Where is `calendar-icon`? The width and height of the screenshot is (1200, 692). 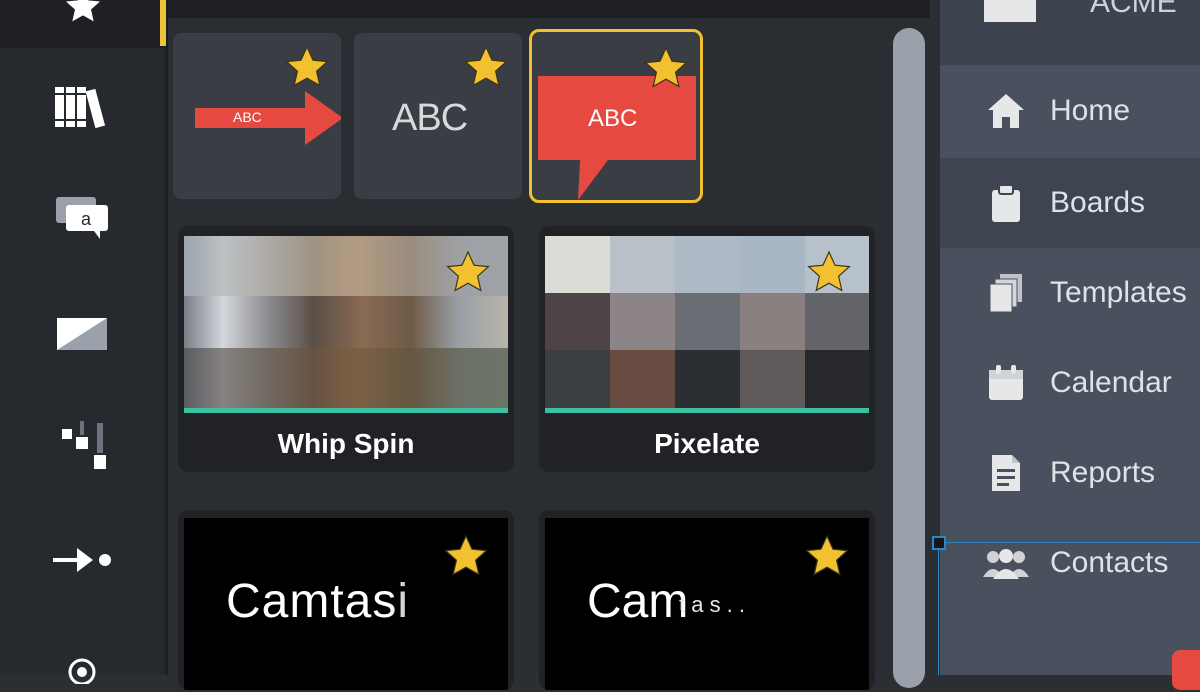
calendar-icon is located at coordinates (1006, 382).